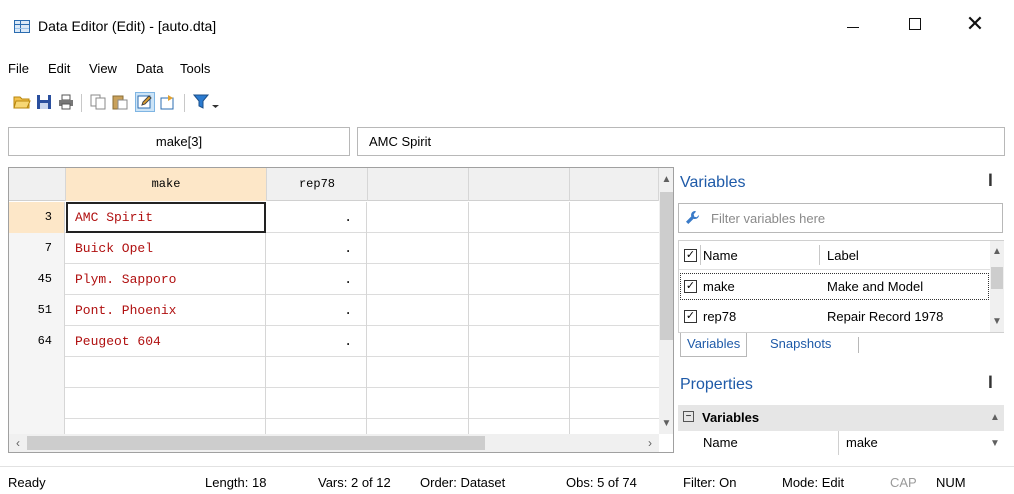  I want to click on table-cell-make: Buick Opel, so click(166, 248).